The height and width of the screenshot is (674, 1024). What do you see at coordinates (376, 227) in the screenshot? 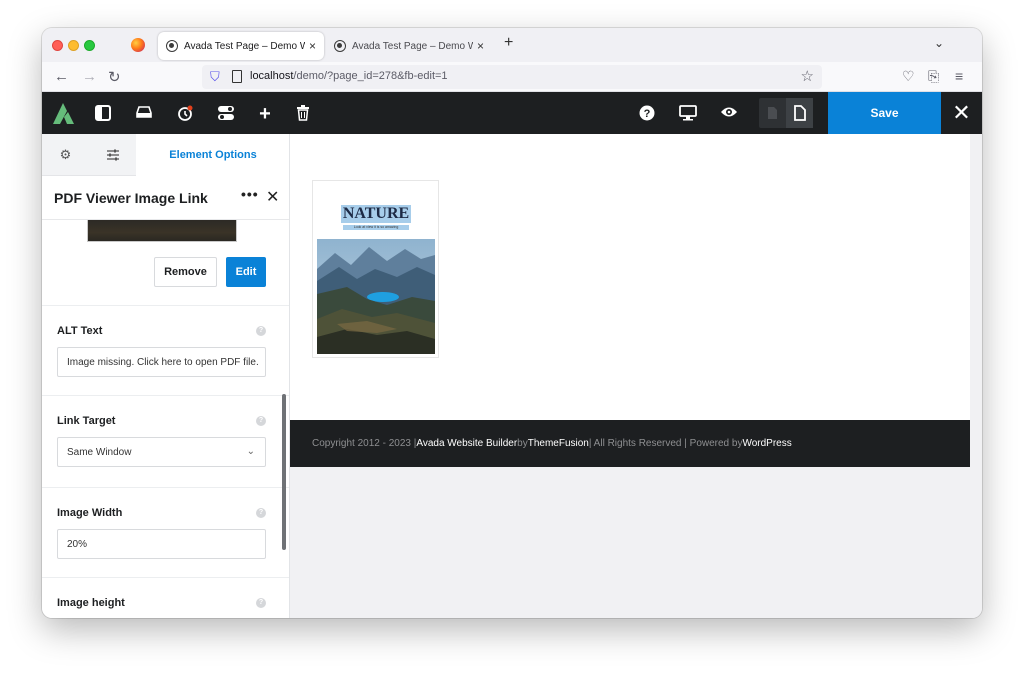
I see `preview-subtitle: Look at view it is so amazing` at bounding box center [376, 227].